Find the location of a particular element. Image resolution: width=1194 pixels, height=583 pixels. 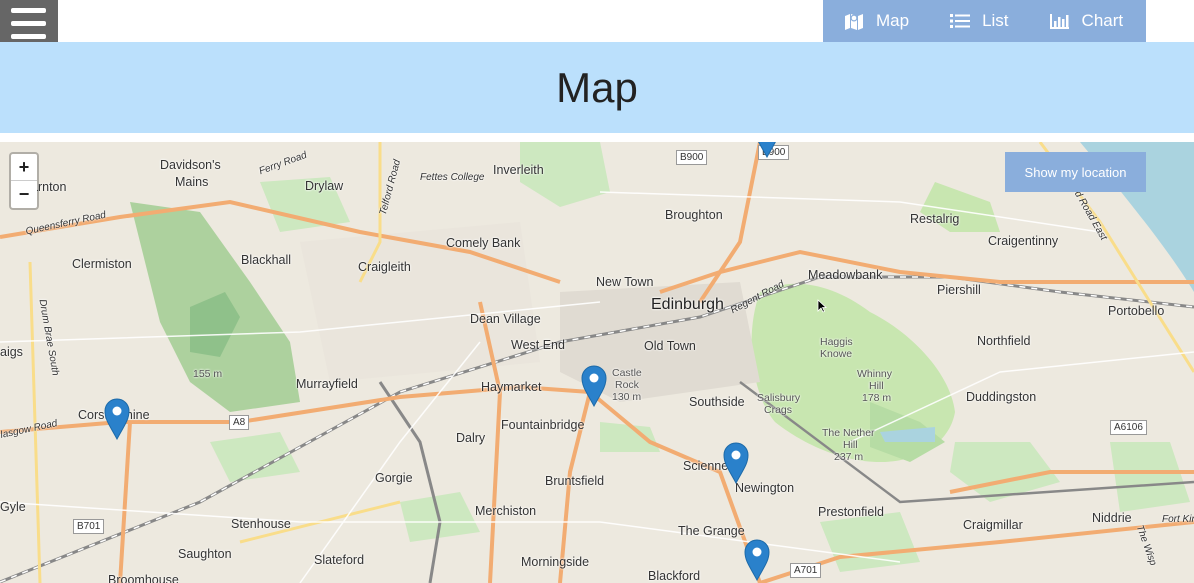

map-label: Northfield is located at coordinates (1004, 341).